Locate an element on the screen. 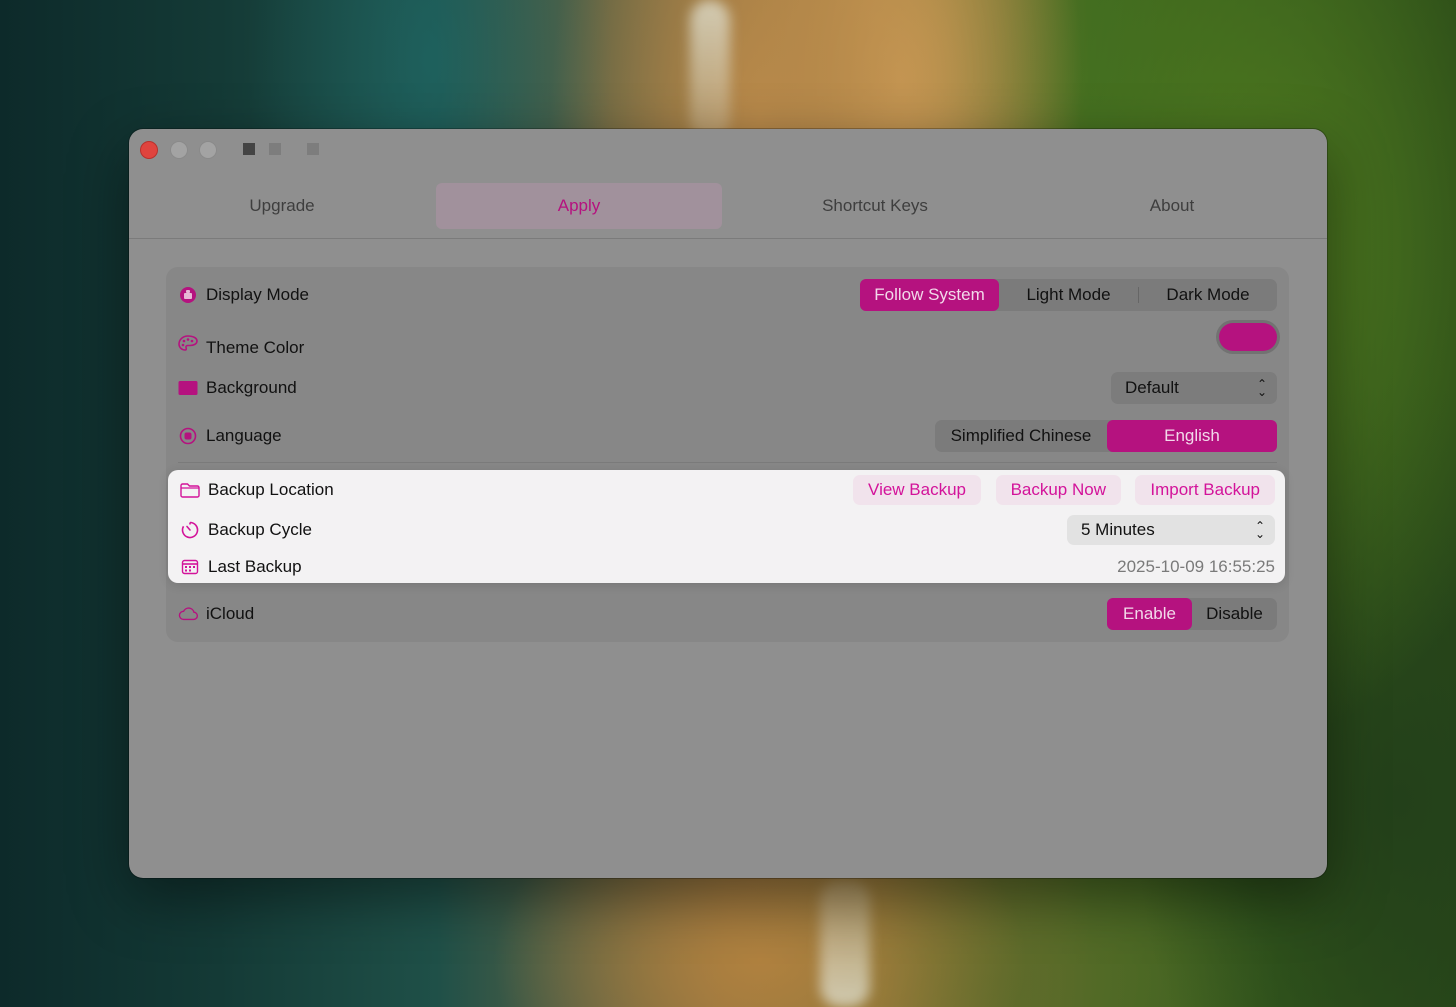 Image resolution: width=1456 pixels, height=1007 pixels. background-icon is located at coordinates (188, 388).